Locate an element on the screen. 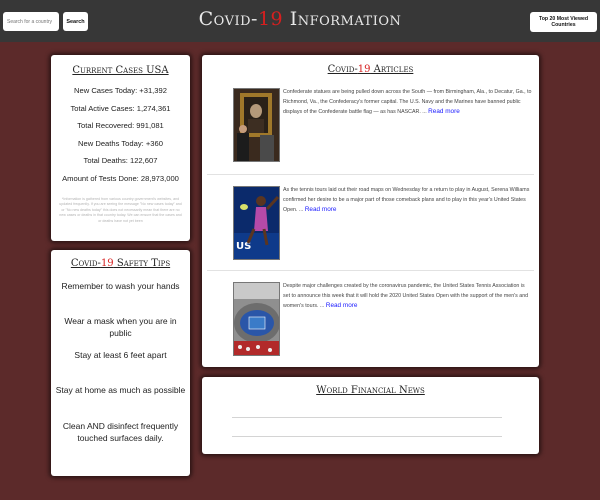 The width and height of the screenshot is (600, 500). tip-wash-hands: Remember to wash your hands is located at coordinates (120, 286).